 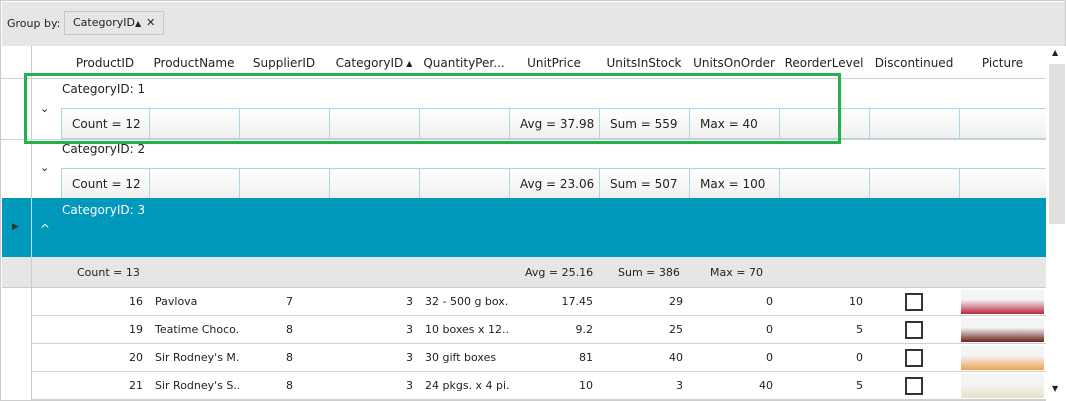 I want to click on cell-stock: 25, so click(x=676, y=329).